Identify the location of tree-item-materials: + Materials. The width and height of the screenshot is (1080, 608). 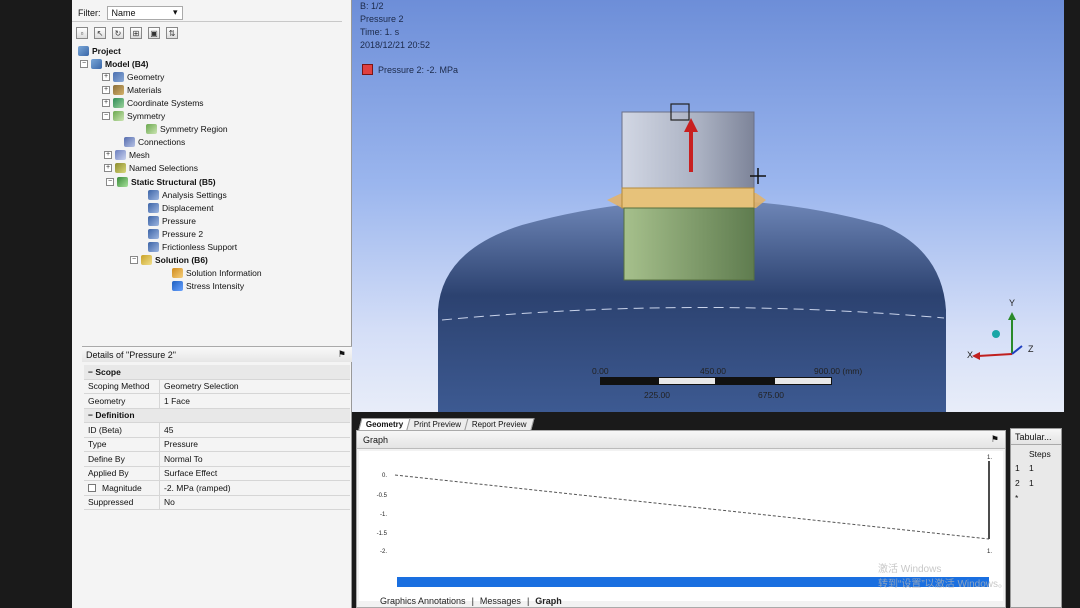
(131, 89).